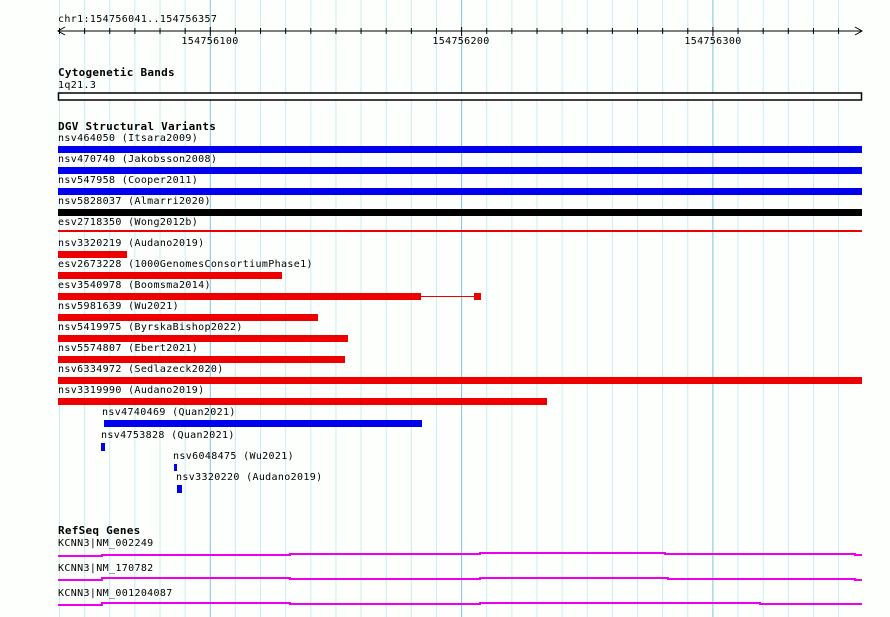  Describe the element at coordinates (128, 139) in the screenshot. I see `variant-label: nsv464050 (Itsara2009)` at that location.